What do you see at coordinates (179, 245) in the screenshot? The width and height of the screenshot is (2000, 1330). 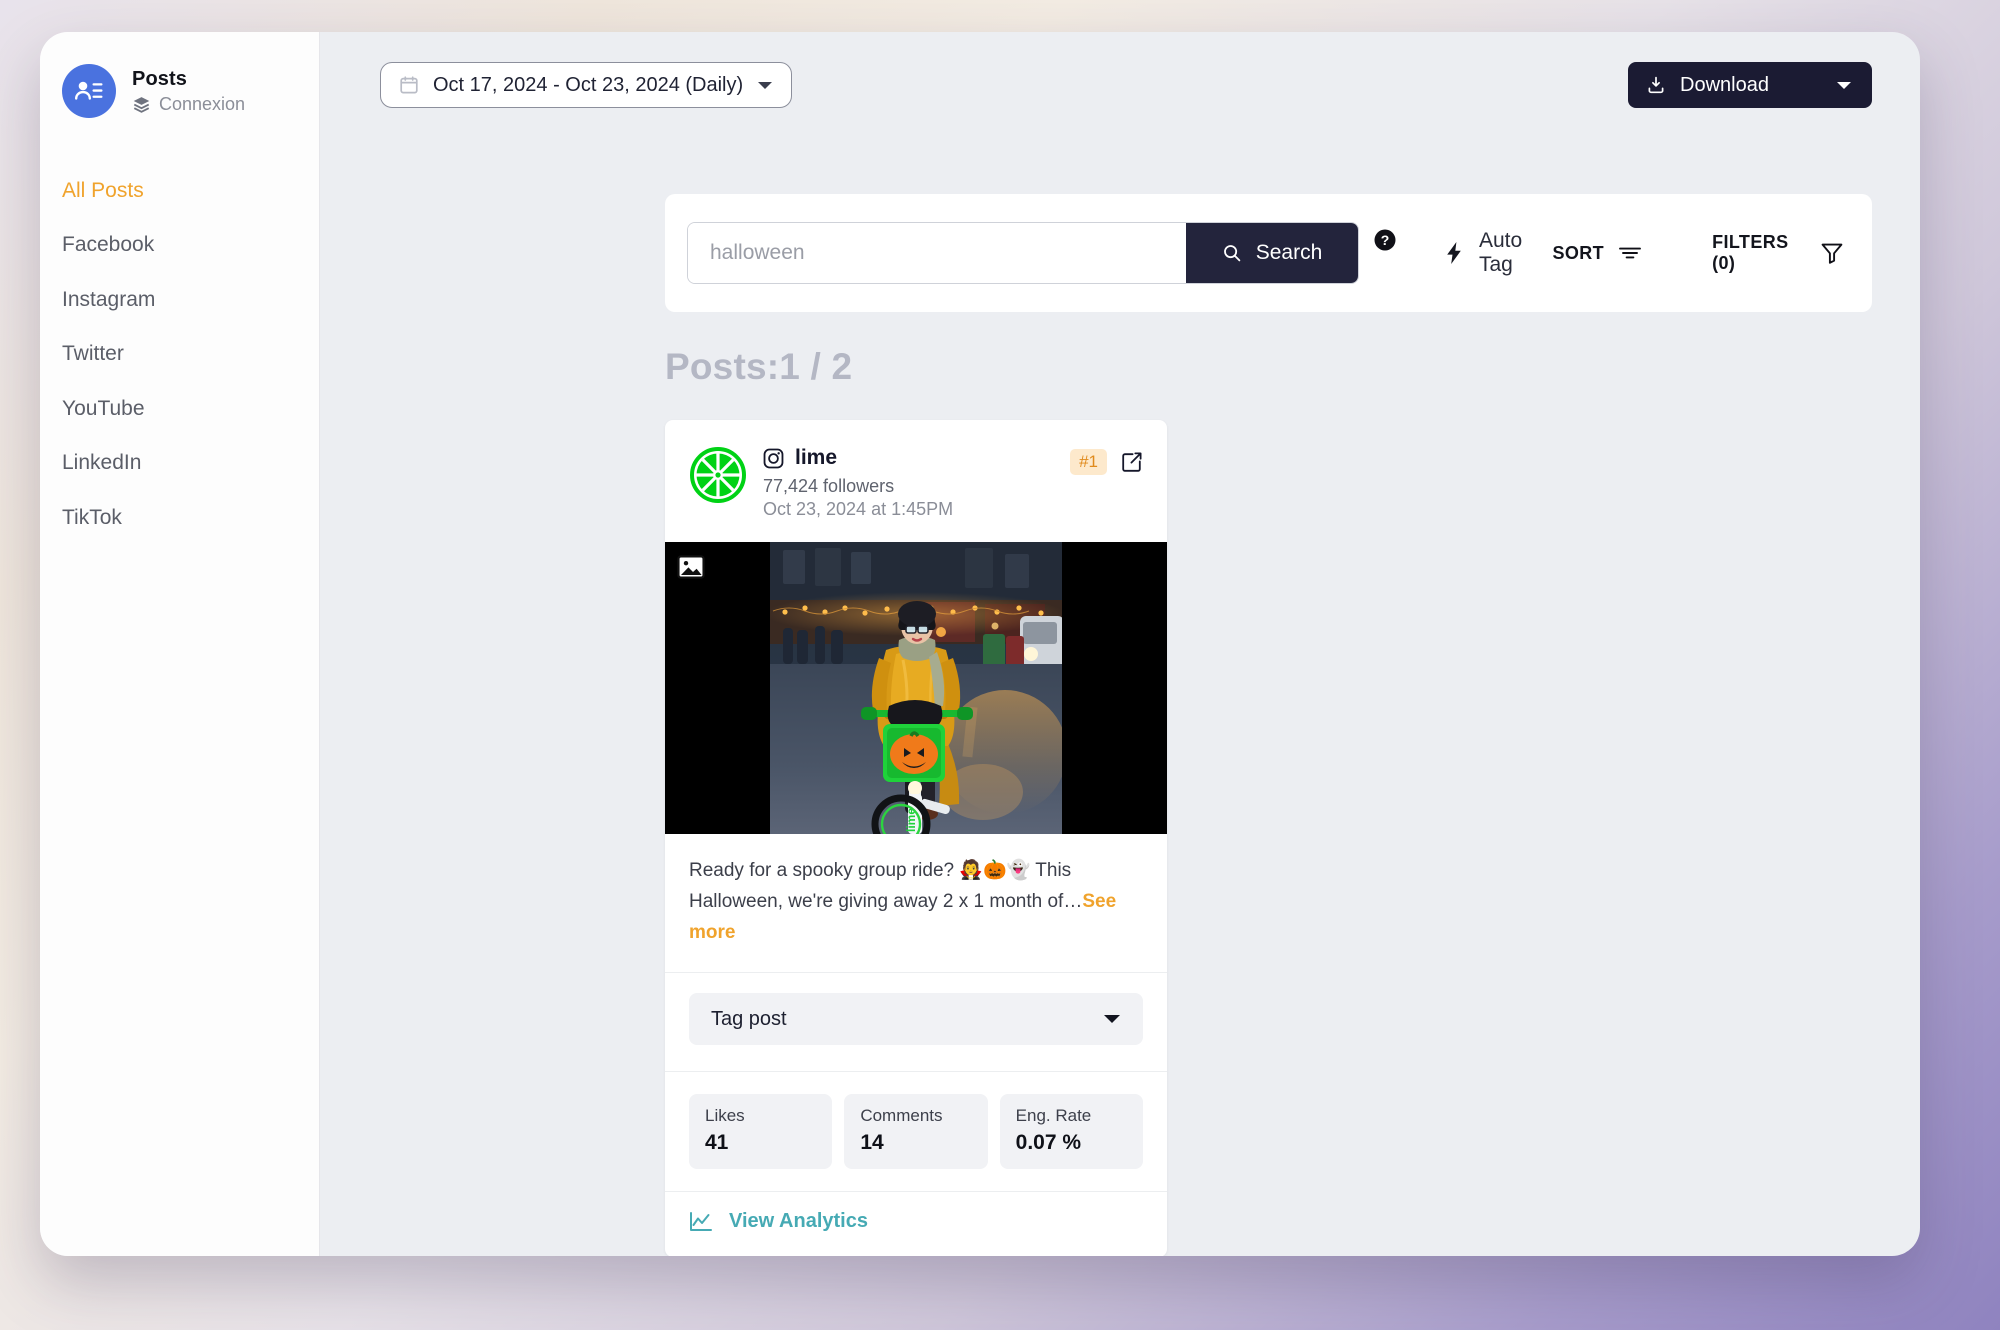 I see `sidebar-item-facebook: Facebook` at bounding box center [179, 245].